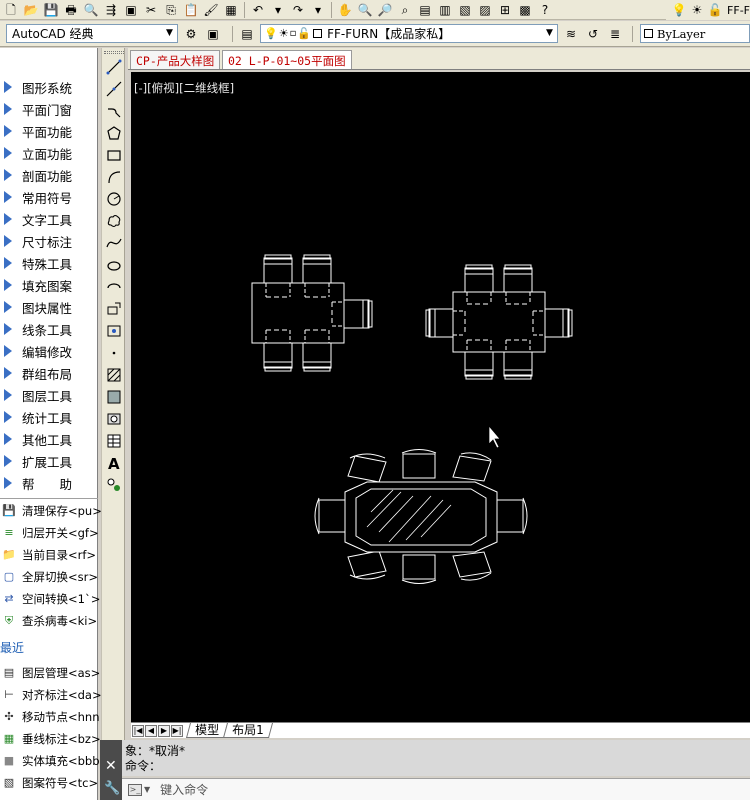 The height and width of the screenshot is (800, 750). What do you see at coordinates (164, 730) in the screenshot?
I see `next-tab-icon: ▶` at bounding box center [164, 730].